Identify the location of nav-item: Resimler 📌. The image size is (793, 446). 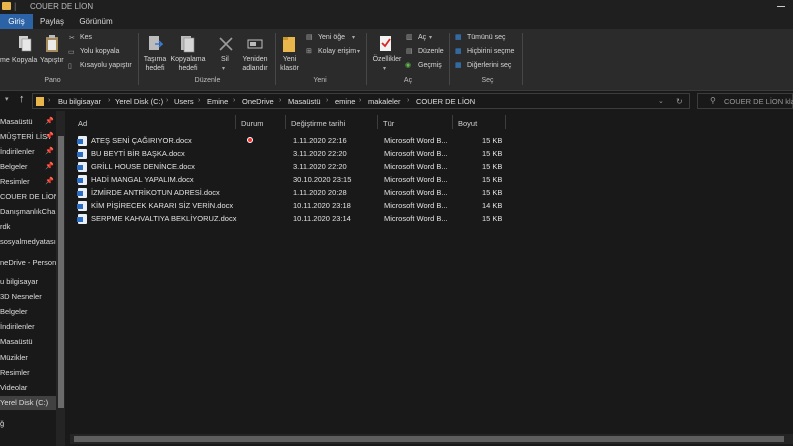
(28, 182).